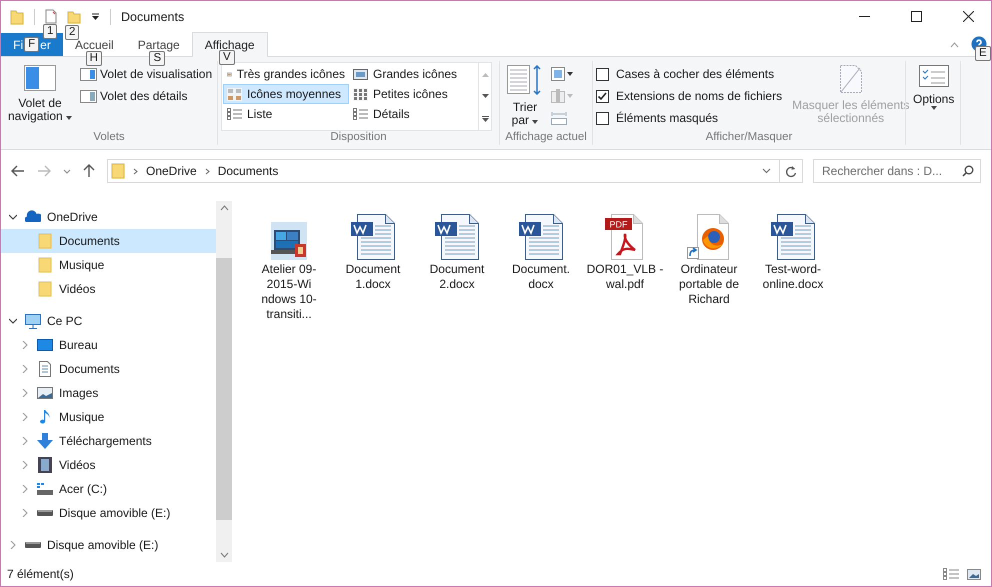 The height and width of the screenshot is (587, 992). What do you see at coordinates (689, 96) in the screenshot?
I see `option-checkbox: Extensions de noms de fichiers` at bounding box center [689, 96].